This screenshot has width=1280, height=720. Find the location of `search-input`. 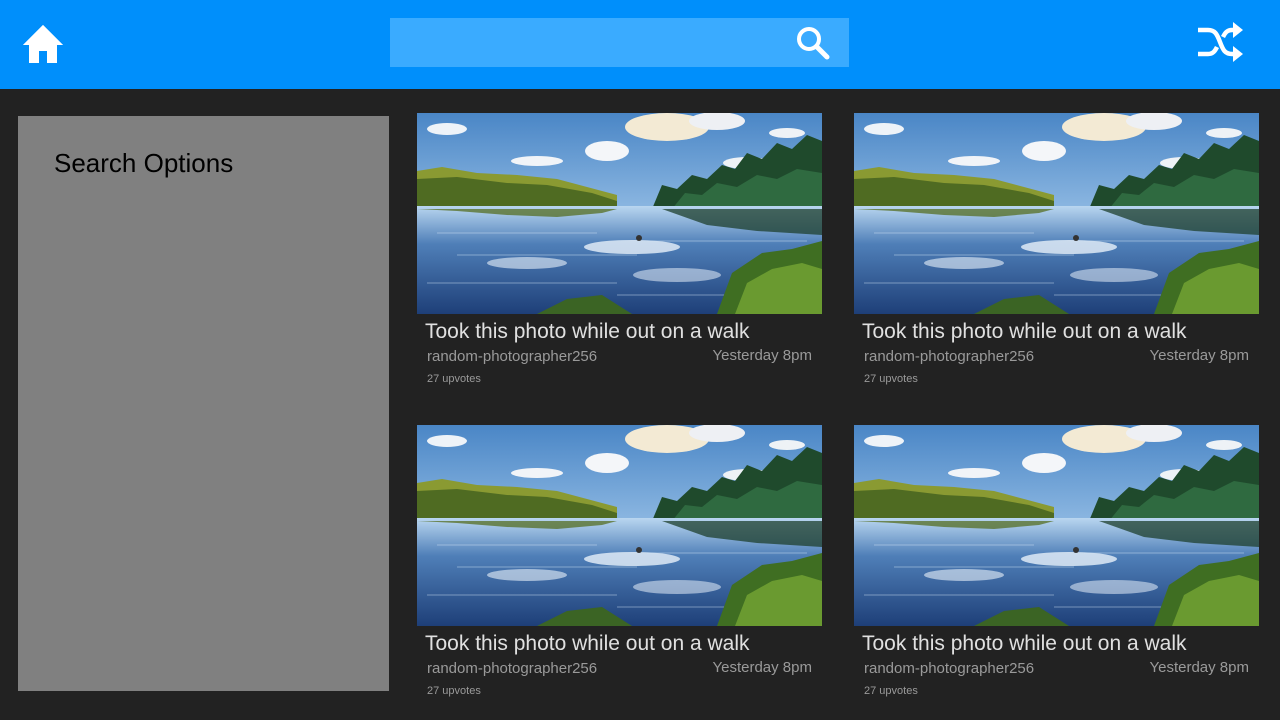

search-input is located at coordinates (590, 42).